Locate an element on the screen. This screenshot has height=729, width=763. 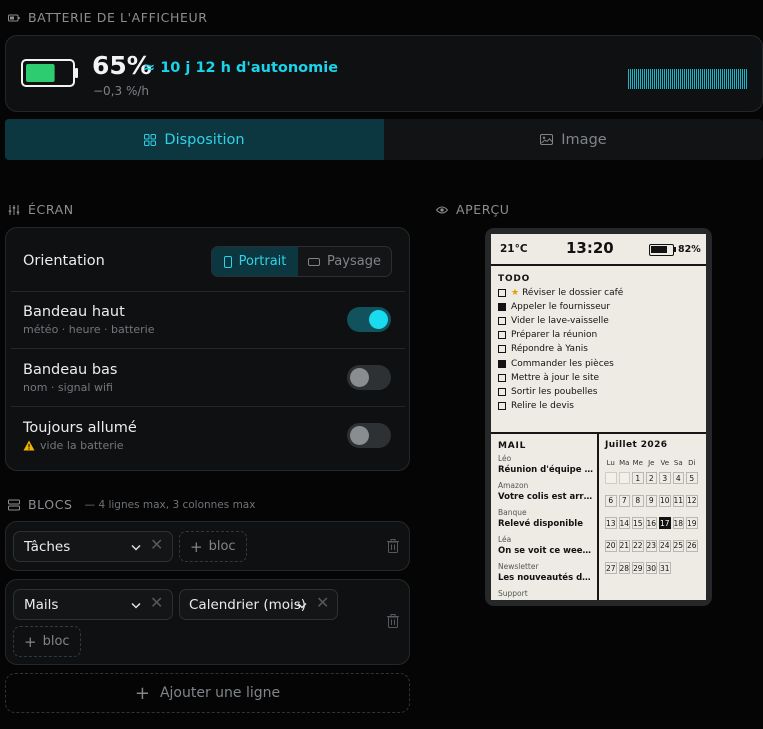
block-select-taches: Tâches is located at coordinates (93, 546).